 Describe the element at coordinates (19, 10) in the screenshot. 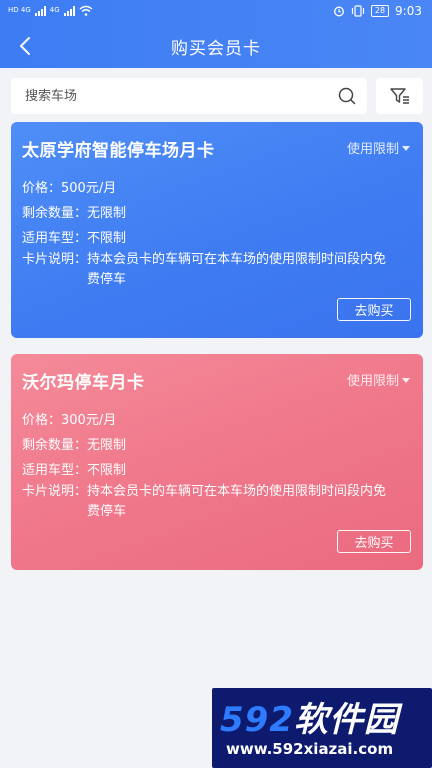

I see `network-type-1: HD 4G` at that location.